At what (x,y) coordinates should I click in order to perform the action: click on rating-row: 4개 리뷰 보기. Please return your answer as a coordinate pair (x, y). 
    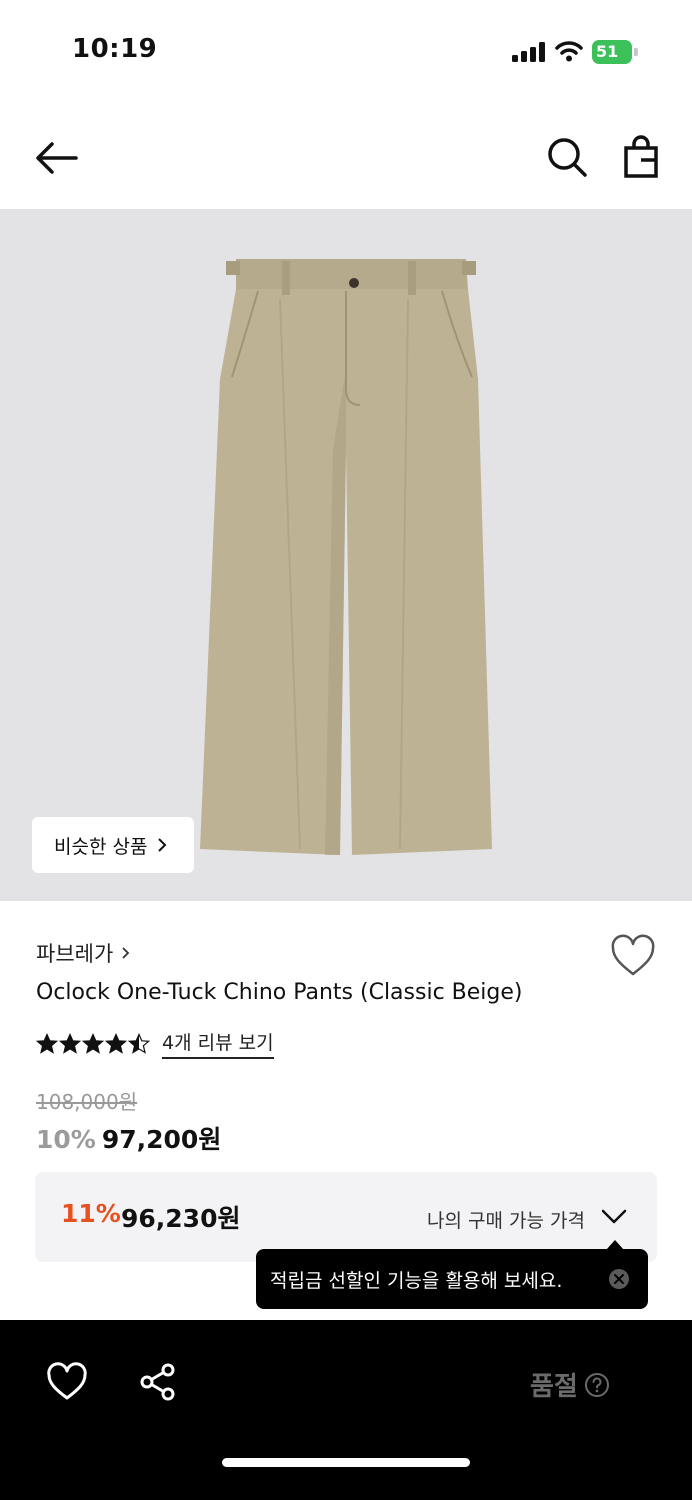
    Looking at the image, I should click on (155, 1043).